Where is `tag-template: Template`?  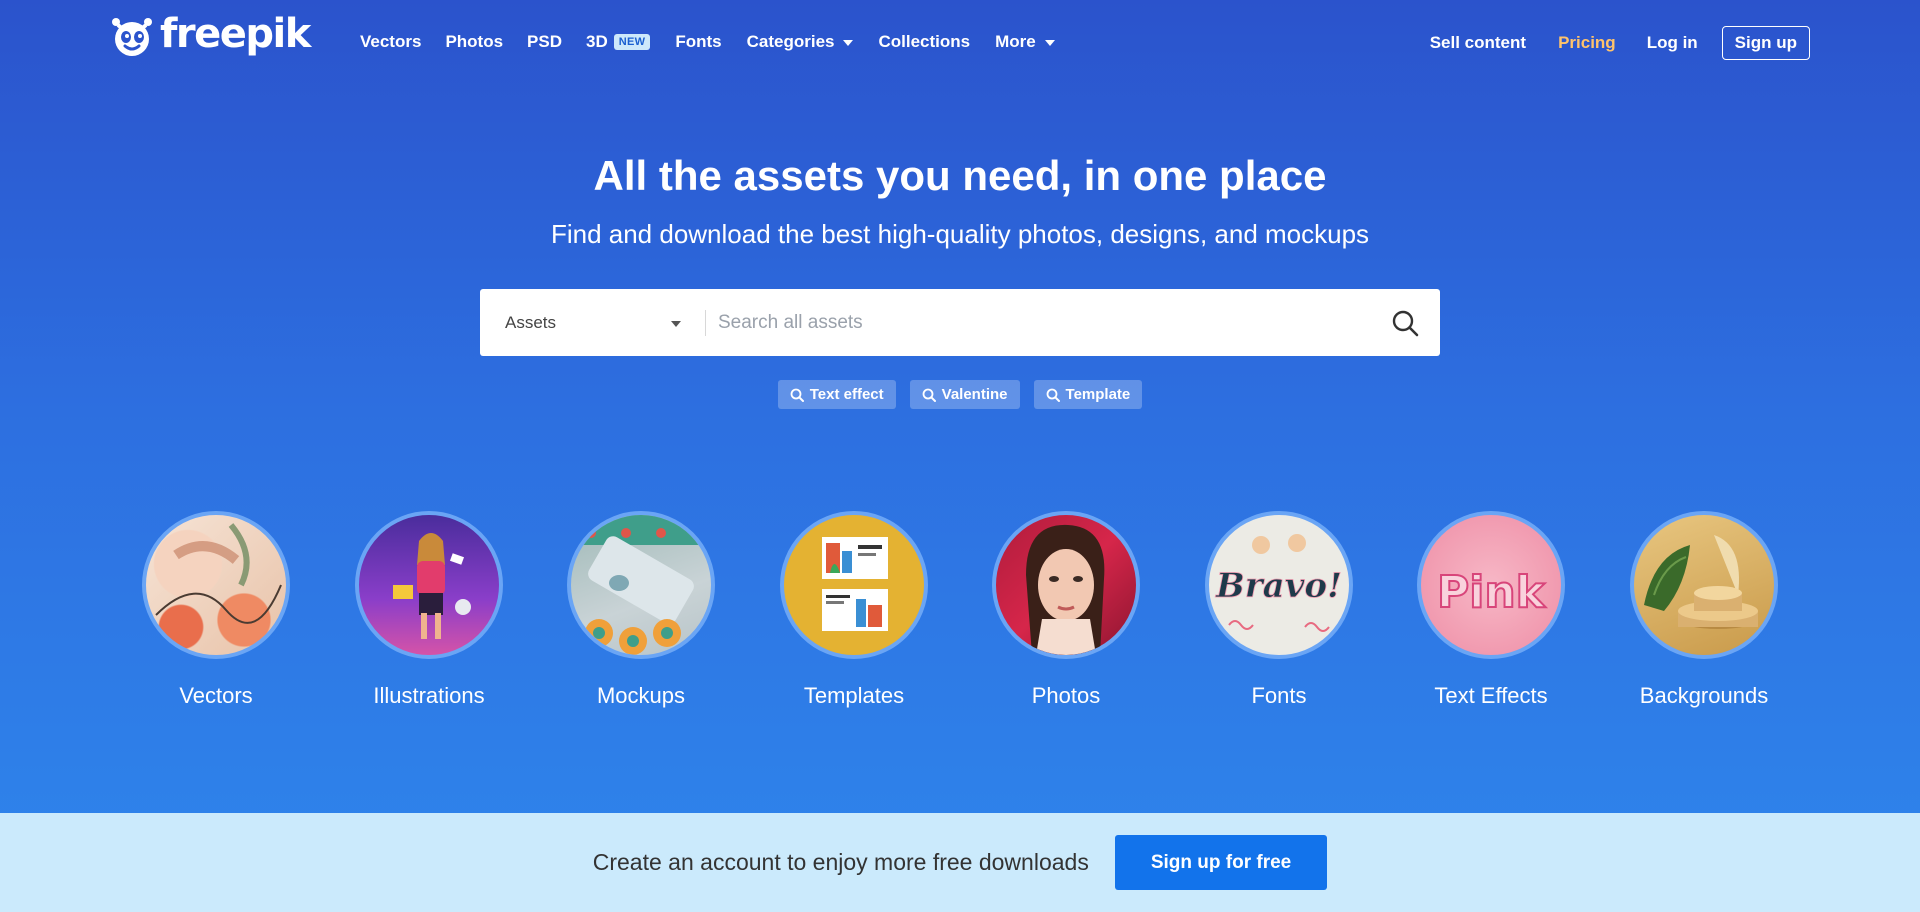
tag-template: Template is located at coordinates (1088, 394).